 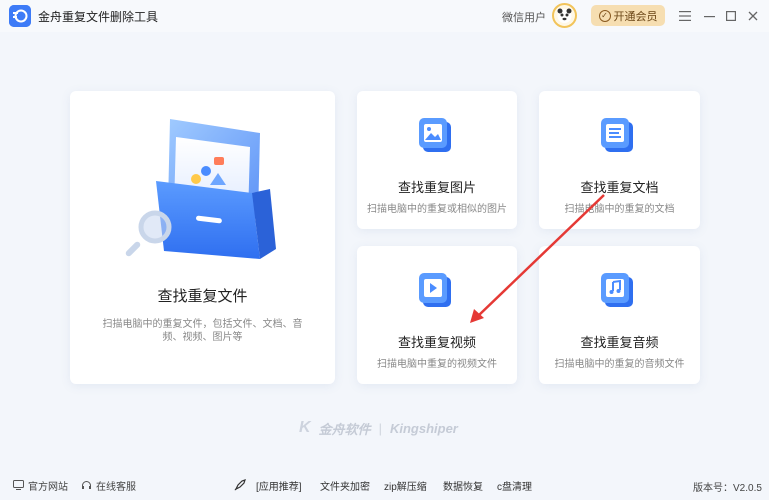 What do you see at coordinates (116, 487) in the screenshot?
I see `online-support-label: 在线客服` at bounding box center [116, 487].